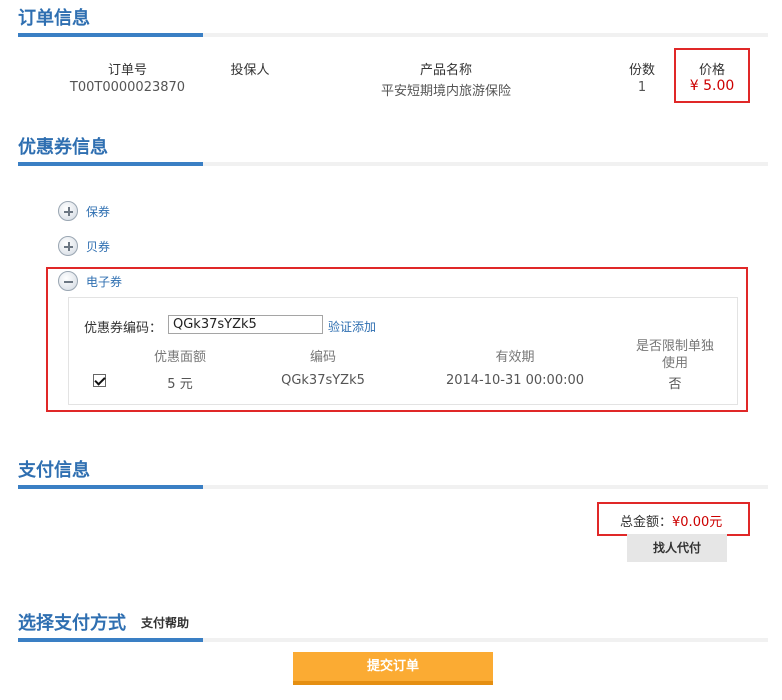 Image resolution: width=782 pixels, height=700 pixels. I want to click on pay-method-section-title: 选择支付方式, so click(72, 623).